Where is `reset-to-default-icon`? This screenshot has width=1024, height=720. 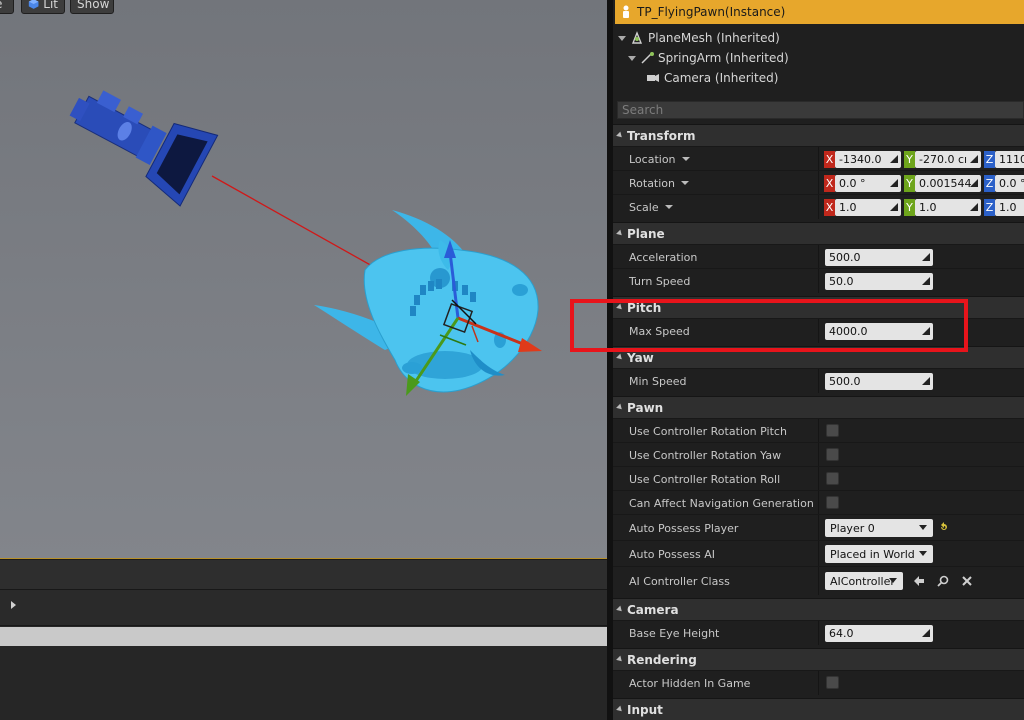 reset-to-default-icon is located at coordinates (944, 527).